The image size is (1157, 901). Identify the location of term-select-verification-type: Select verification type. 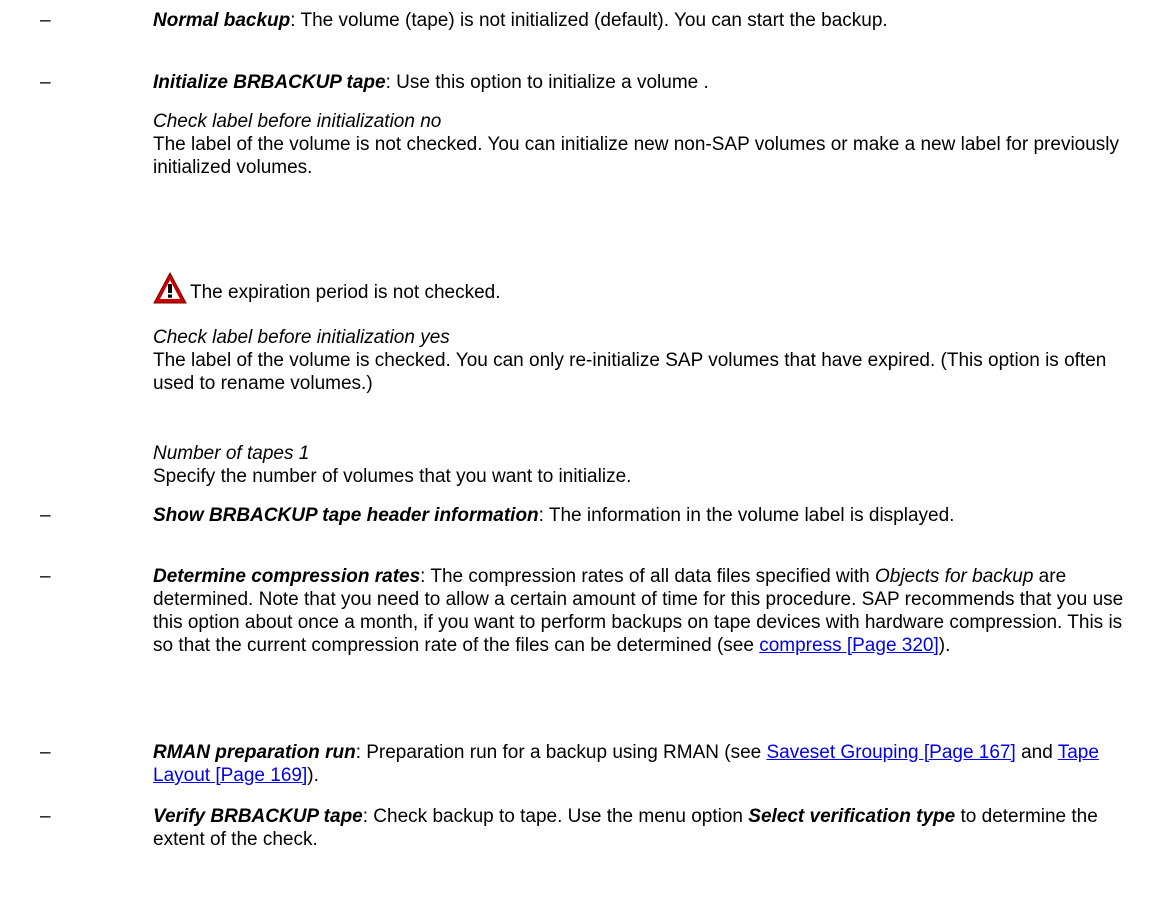
(852, 816).